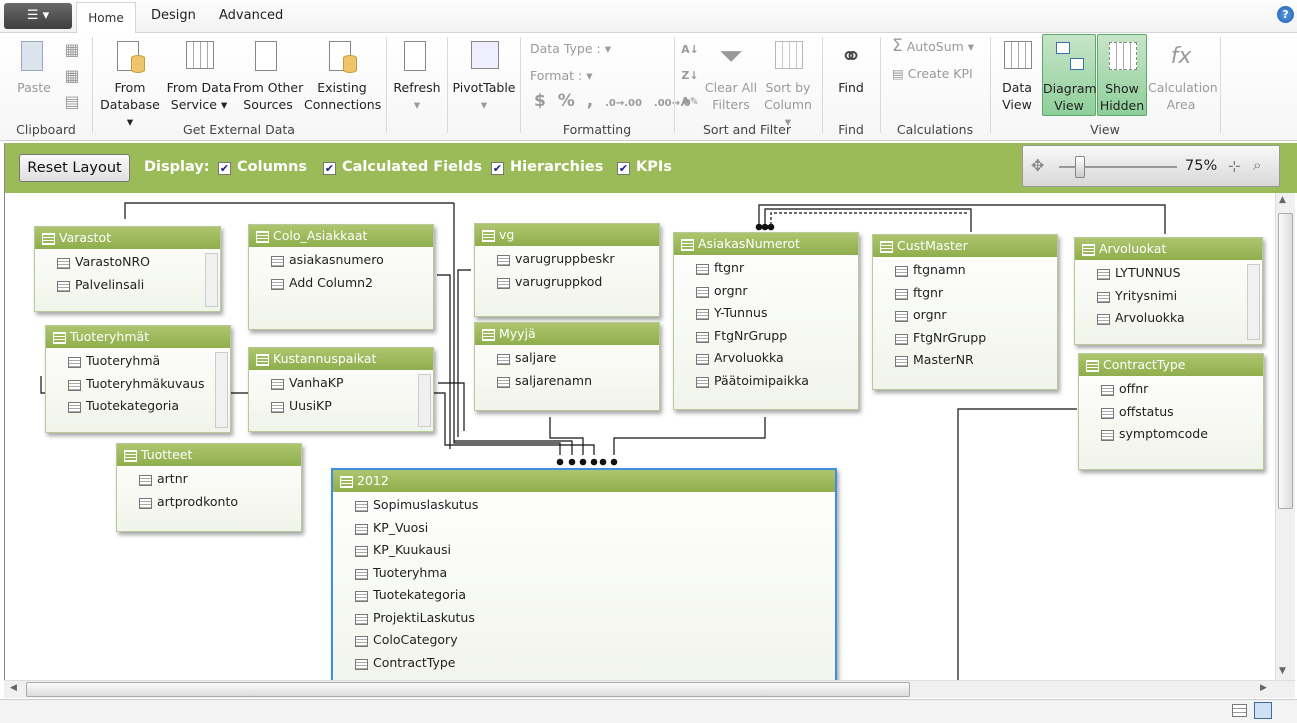 This screenshot has width=1297, height=723. I want to click on table-column: KP_Vuosi, so click(584, 528).